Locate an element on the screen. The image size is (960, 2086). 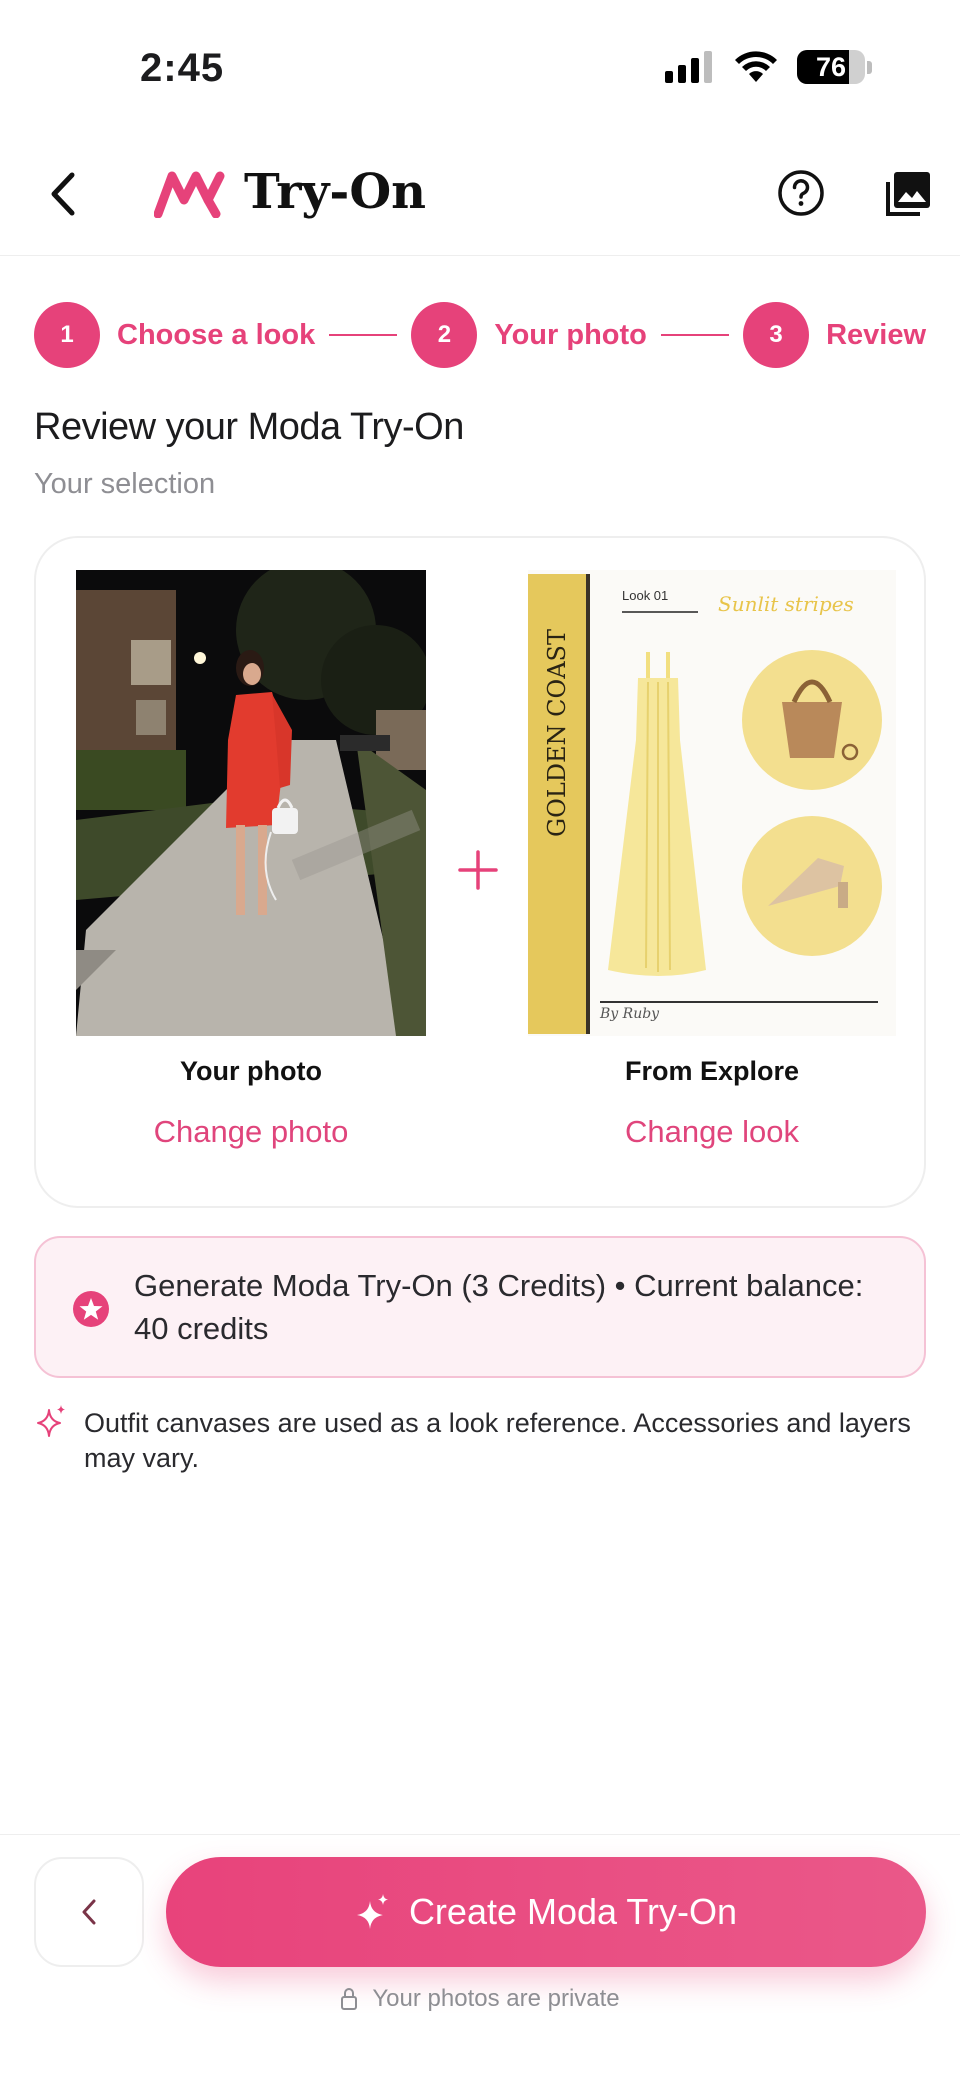
gallery-button is located at coordinates (908, 194).